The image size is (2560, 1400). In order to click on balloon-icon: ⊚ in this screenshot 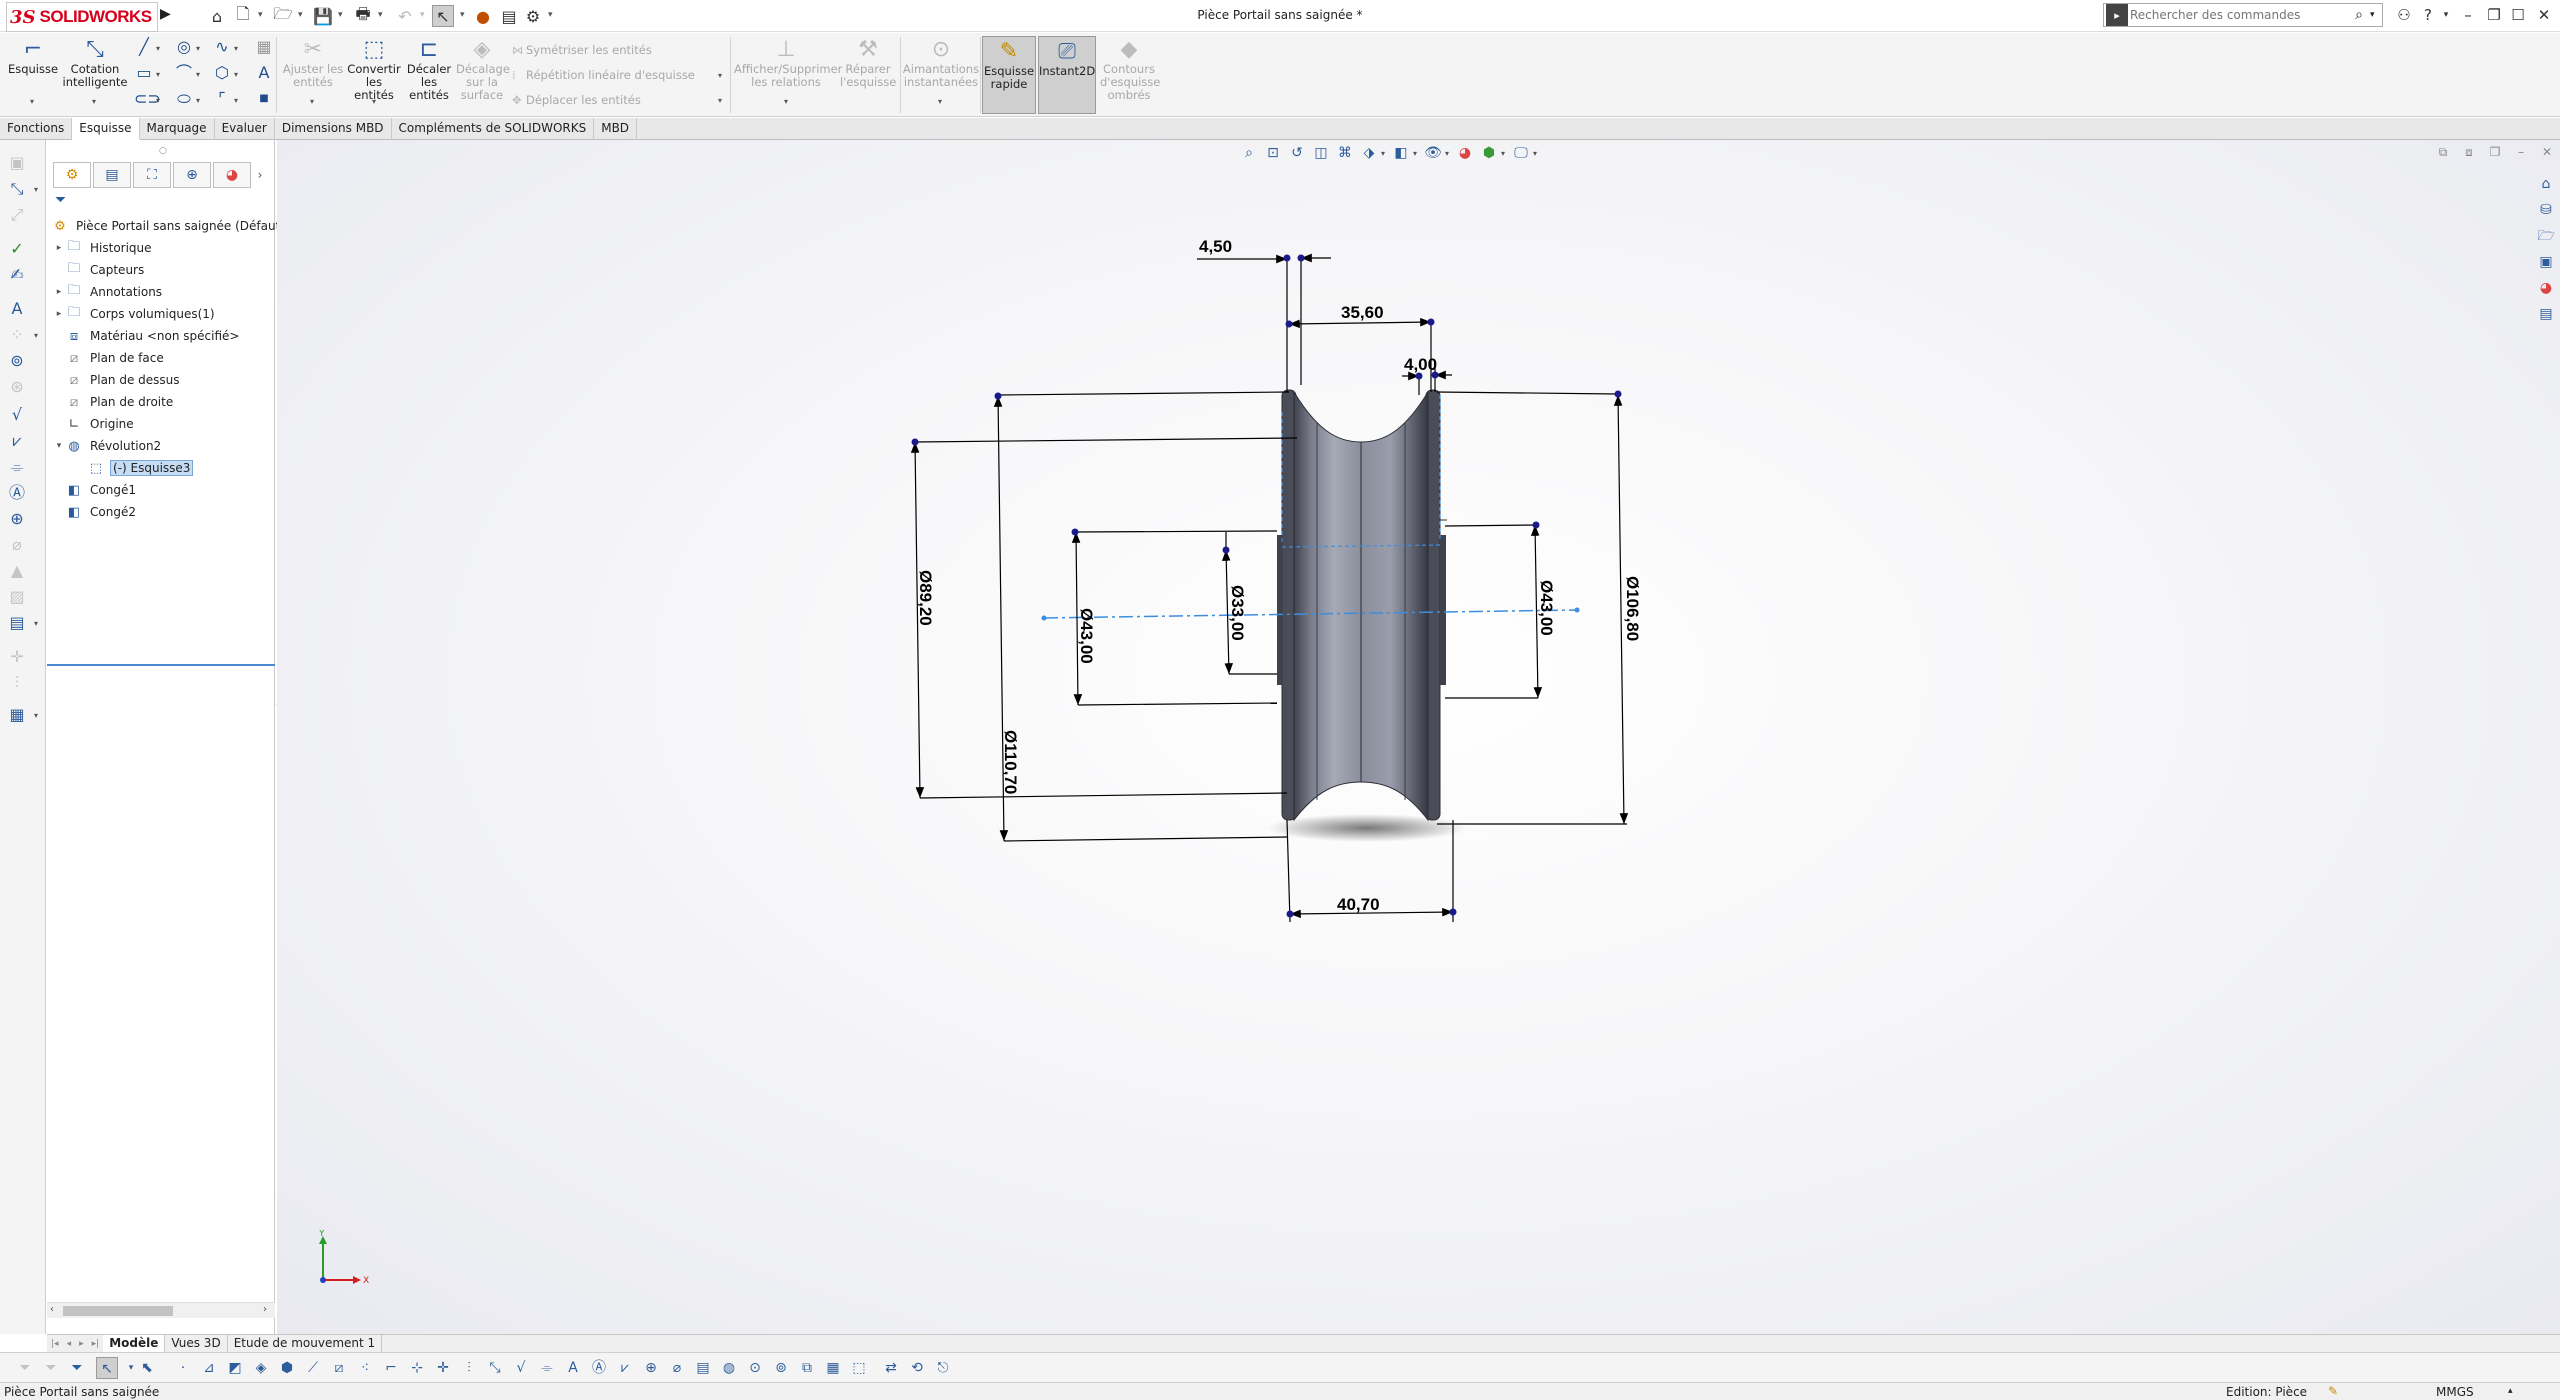, I will do `click(17, 361)`.